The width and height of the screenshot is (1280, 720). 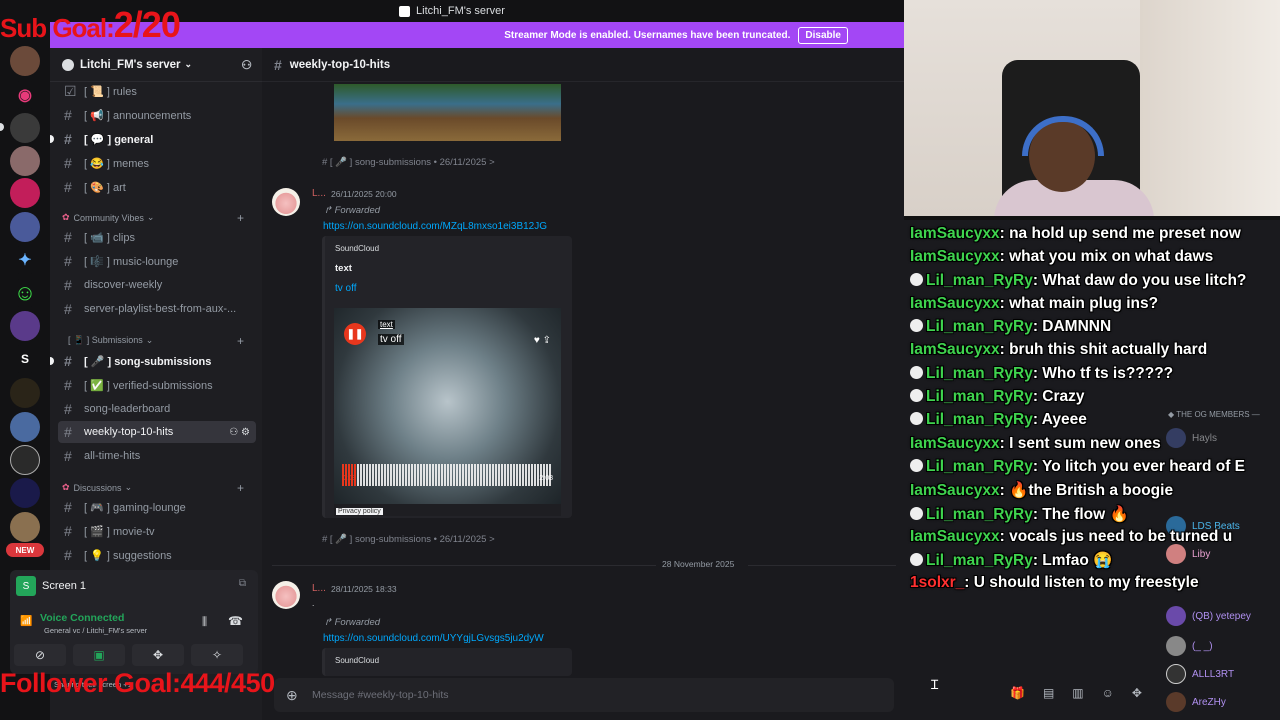 What do you see at coordinates (157, 237) in the screenshot?
I see `channel-clips: #[ 📹 ] clips` at bounding box center [157, 237].